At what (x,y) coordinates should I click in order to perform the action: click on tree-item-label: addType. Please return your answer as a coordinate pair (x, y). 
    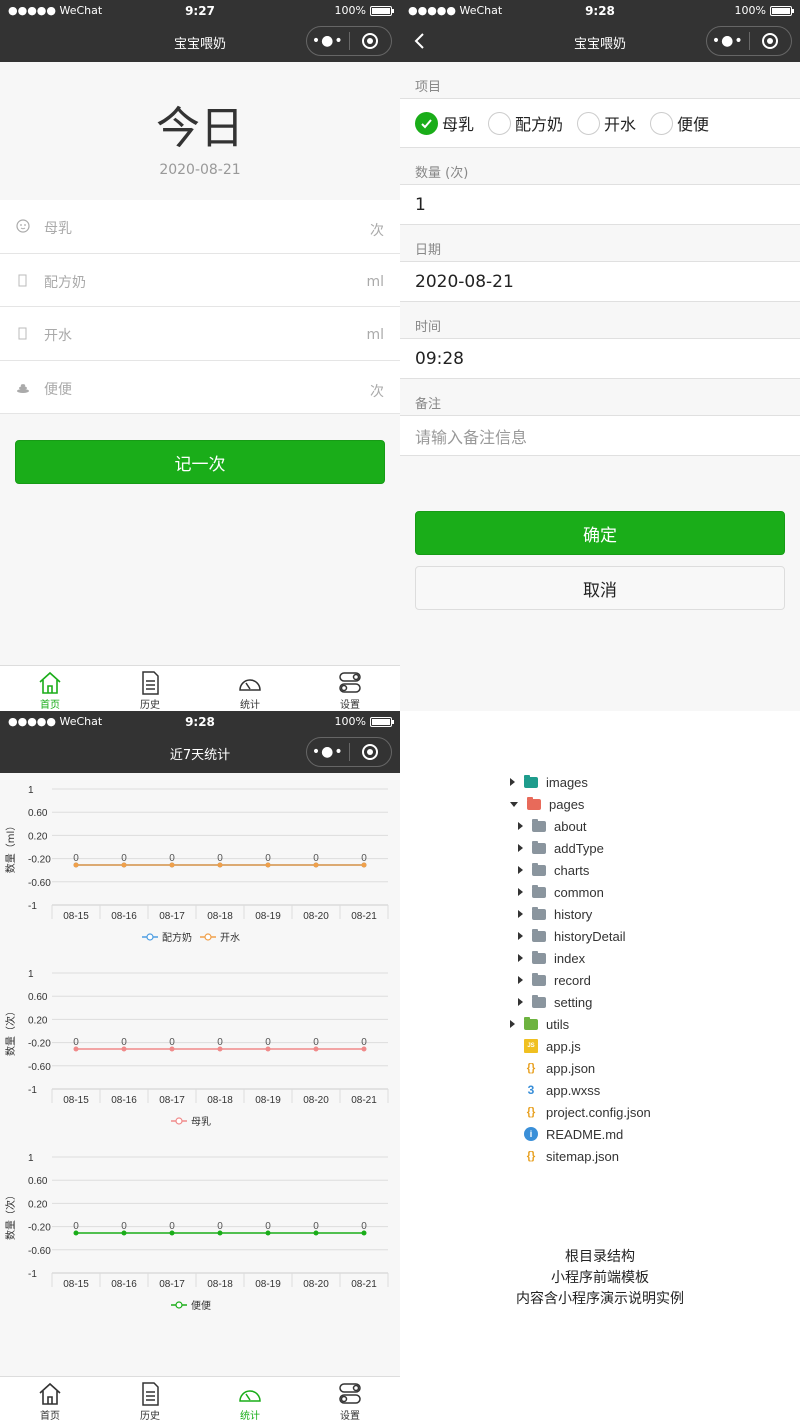
    Looking at the image, I should click on (579, 848).